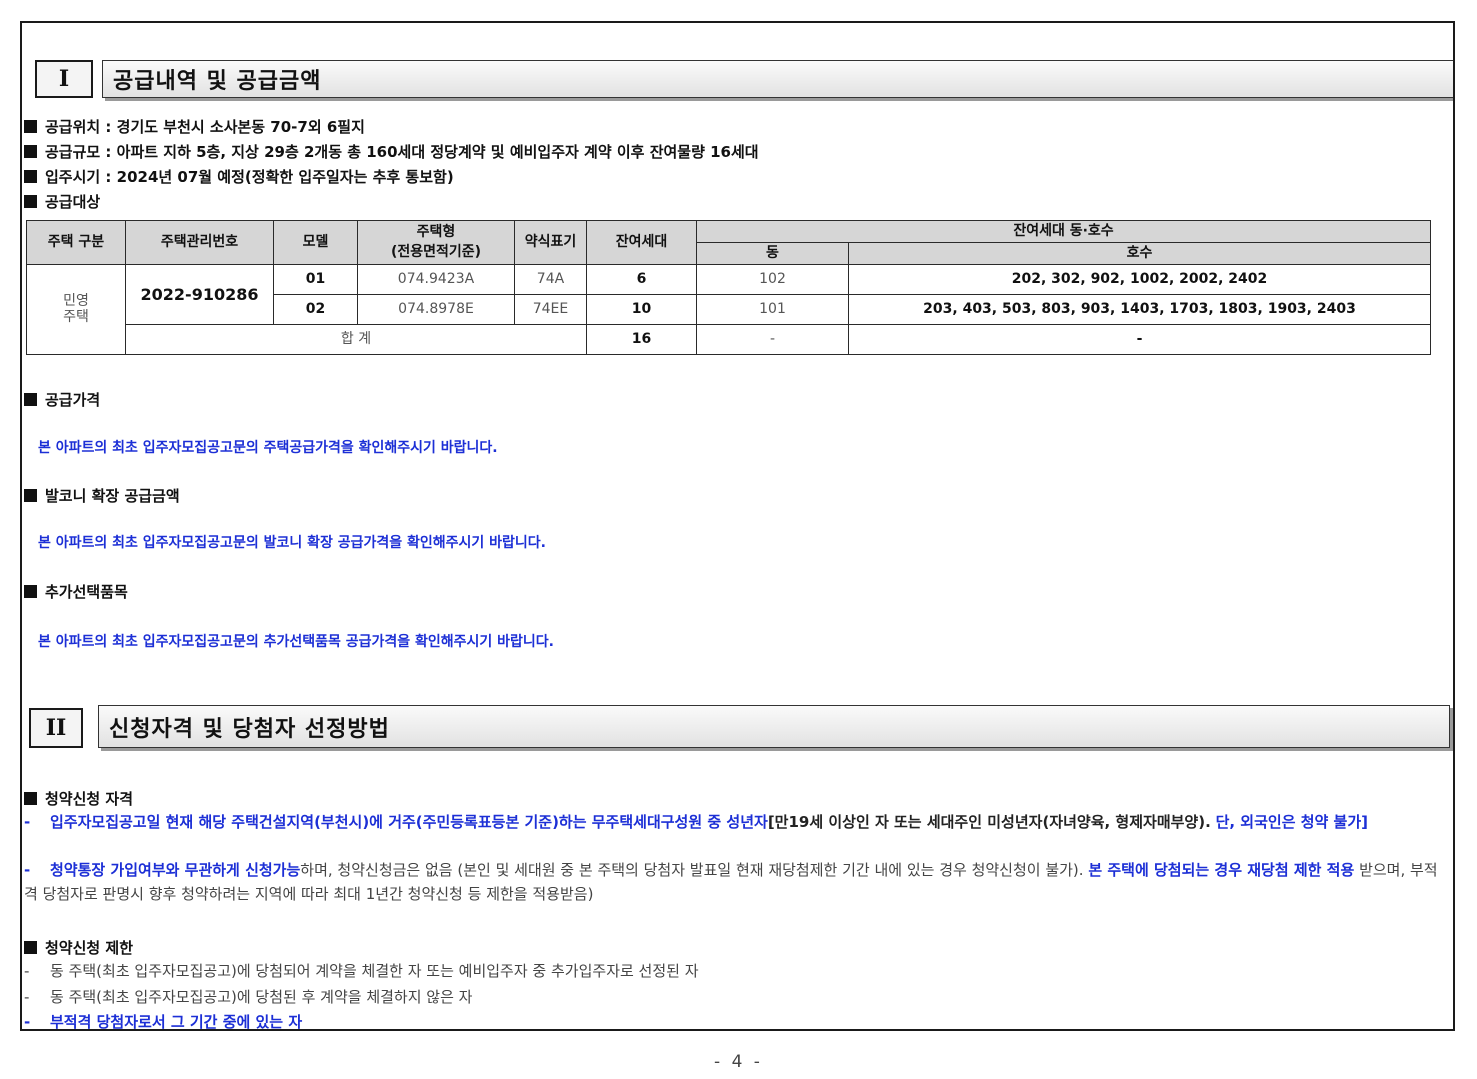 Image resolution: width=1477 pixels, height=1079 pixels. I want to click on total-remaining: 16, so click(641, 339).